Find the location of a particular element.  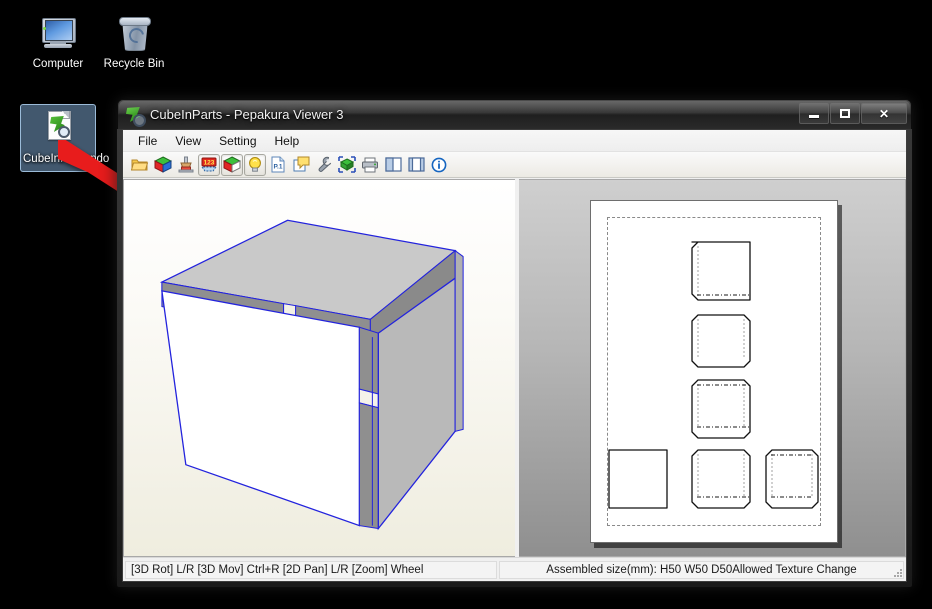

wrench-icon is located at coordinates (324, 164).